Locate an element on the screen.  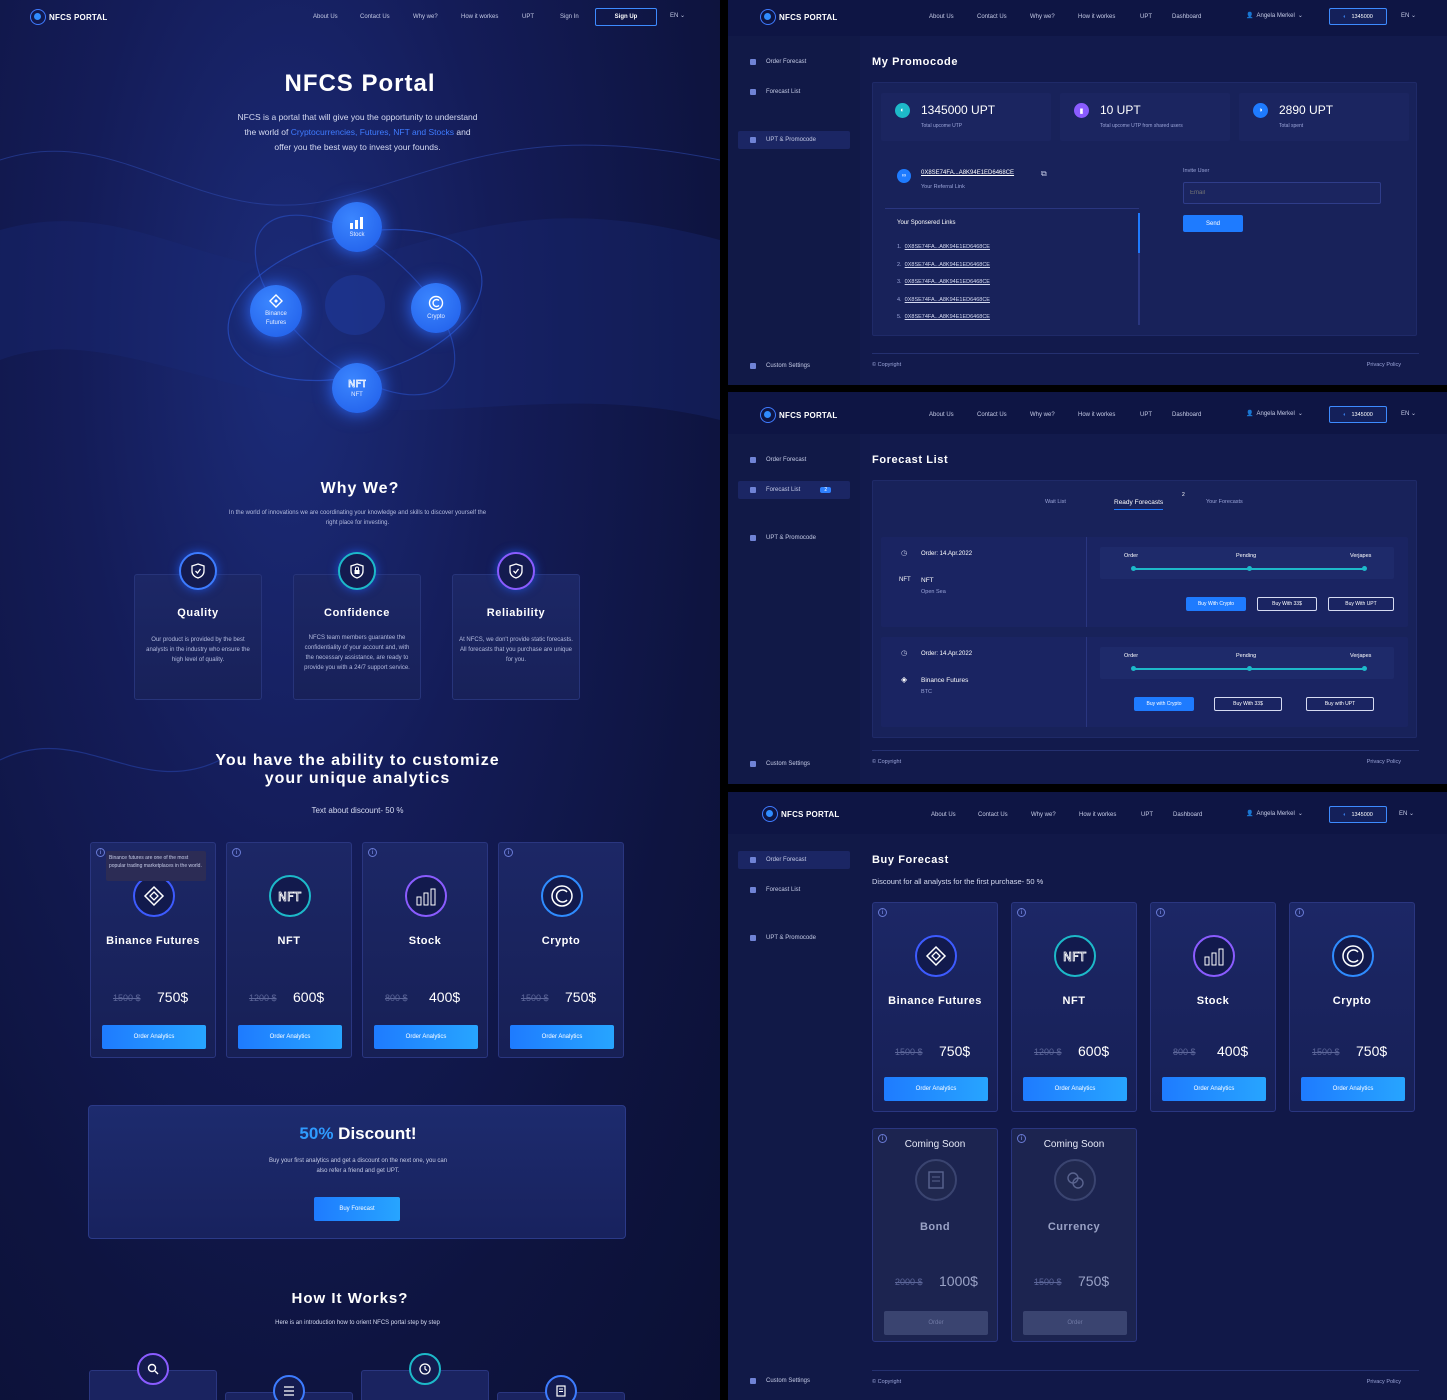
nav-signin: Sign In is located at coordinates (569, 17).